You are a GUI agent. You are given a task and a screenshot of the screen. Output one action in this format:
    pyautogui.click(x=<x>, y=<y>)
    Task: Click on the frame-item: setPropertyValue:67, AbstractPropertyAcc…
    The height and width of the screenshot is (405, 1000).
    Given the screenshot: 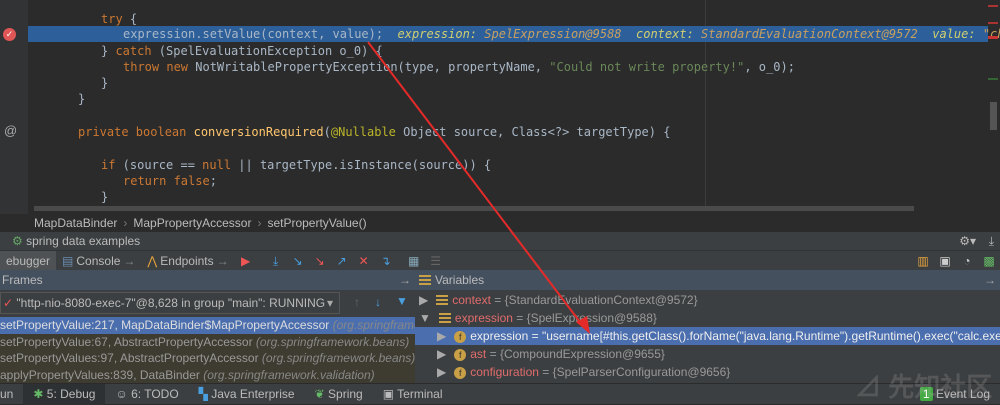 What is the action you would take?
    pyautogui.click(x=207, y=341)
    